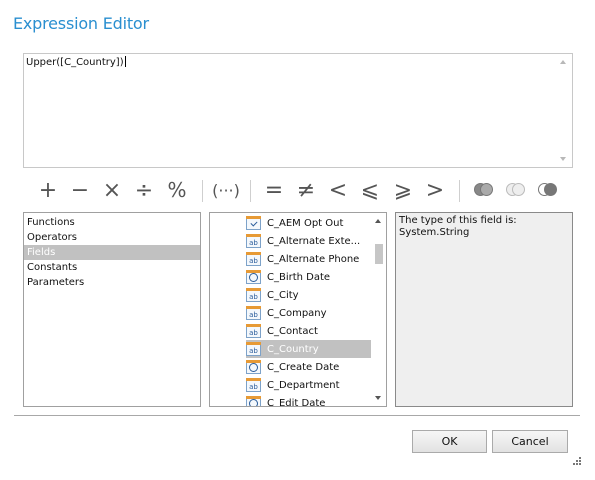 This screenshot has width=595, height=480. I want to click on field-list-scrollbar, so click(378, 309).